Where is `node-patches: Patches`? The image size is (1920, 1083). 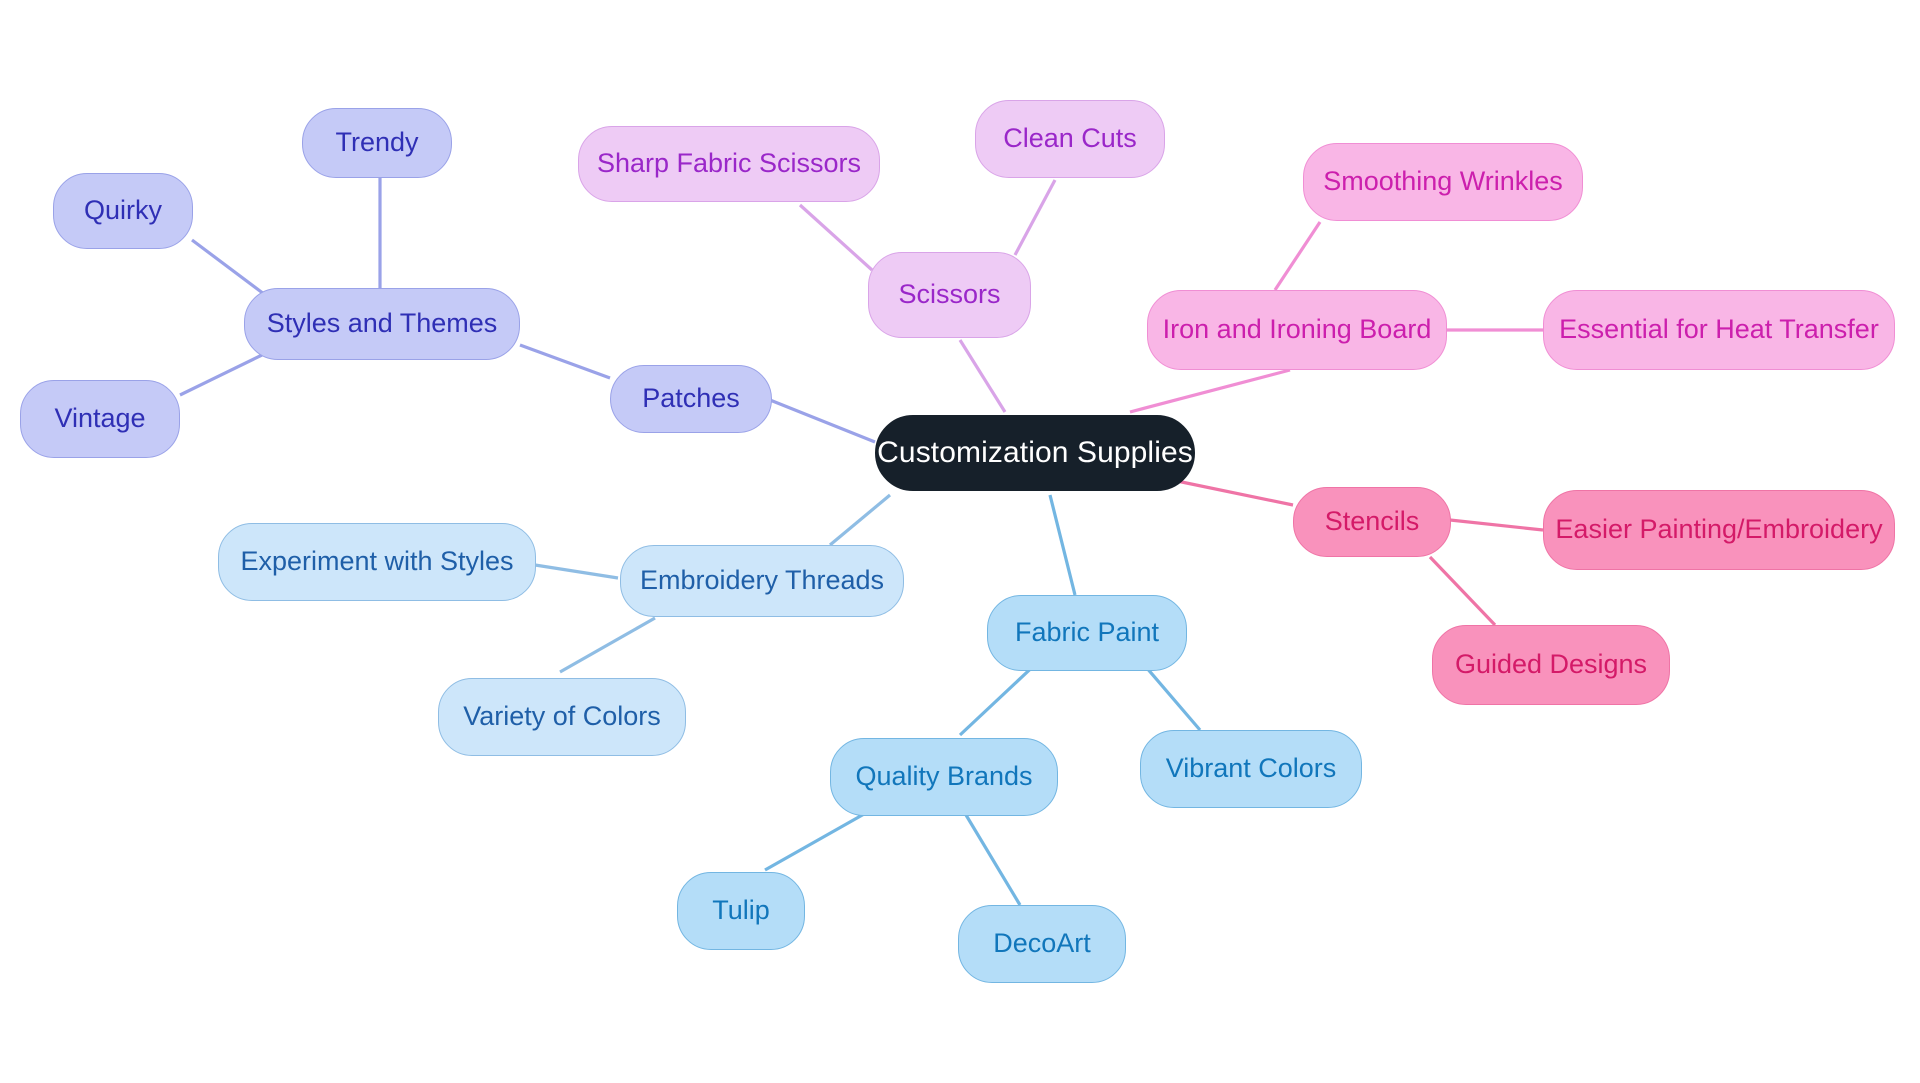
node-patches: Patches is located at coordinates (691, 399).